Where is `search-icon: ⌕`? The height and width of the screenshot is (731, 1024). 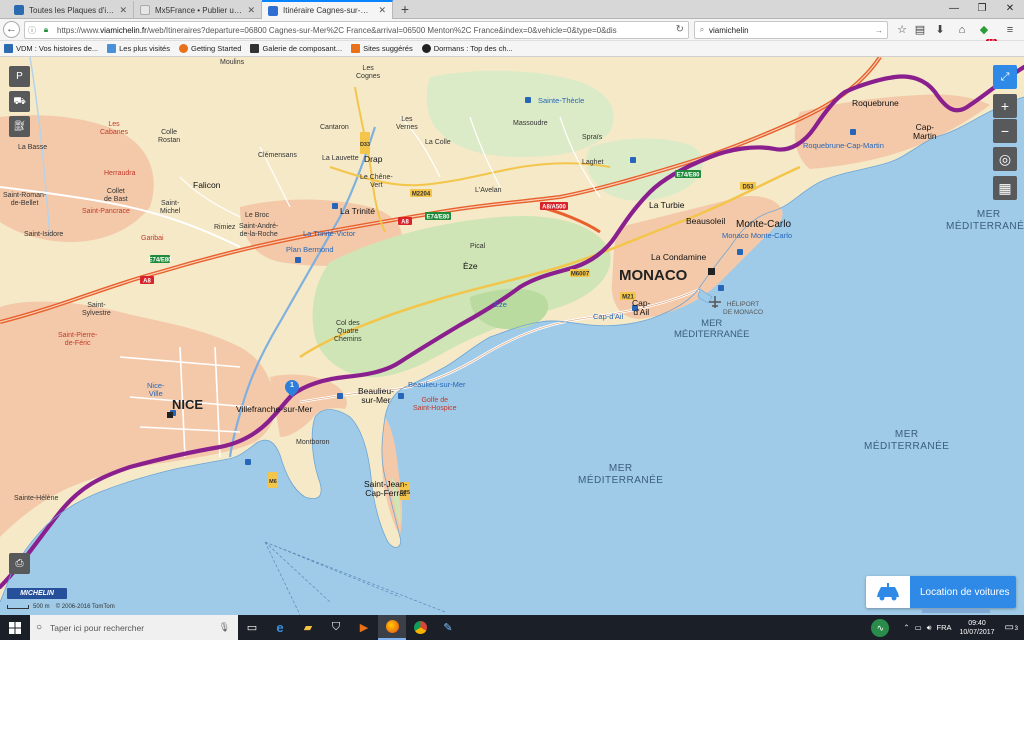
search-icon: ⌕ is located at coordinates (702, 29).